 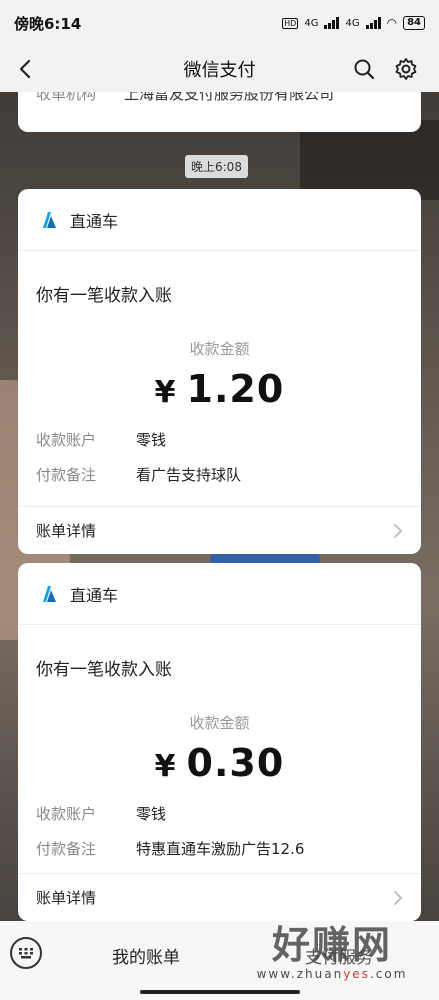 I want to click on background-photo-shape, so click(x=369, y=160).